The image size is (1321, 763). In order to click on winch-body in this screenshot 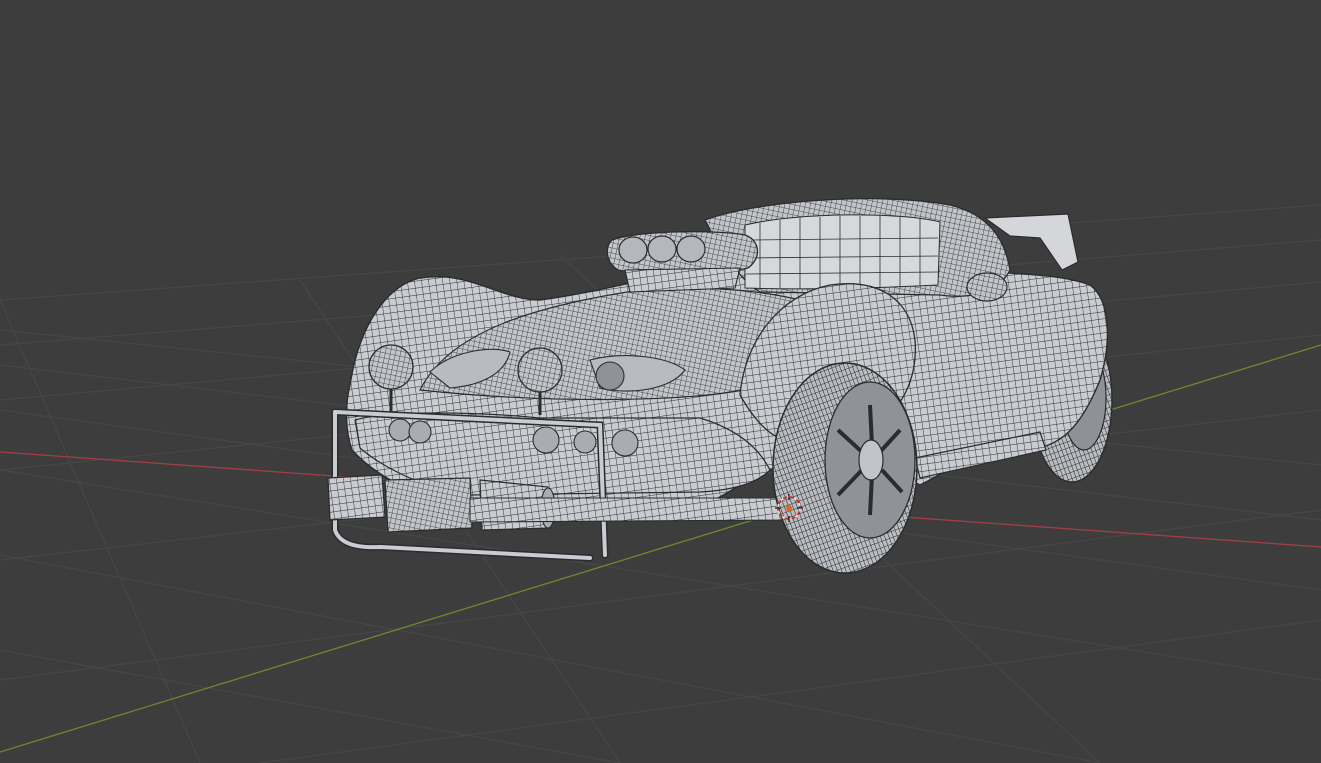, I will do `click(428, 505)`.